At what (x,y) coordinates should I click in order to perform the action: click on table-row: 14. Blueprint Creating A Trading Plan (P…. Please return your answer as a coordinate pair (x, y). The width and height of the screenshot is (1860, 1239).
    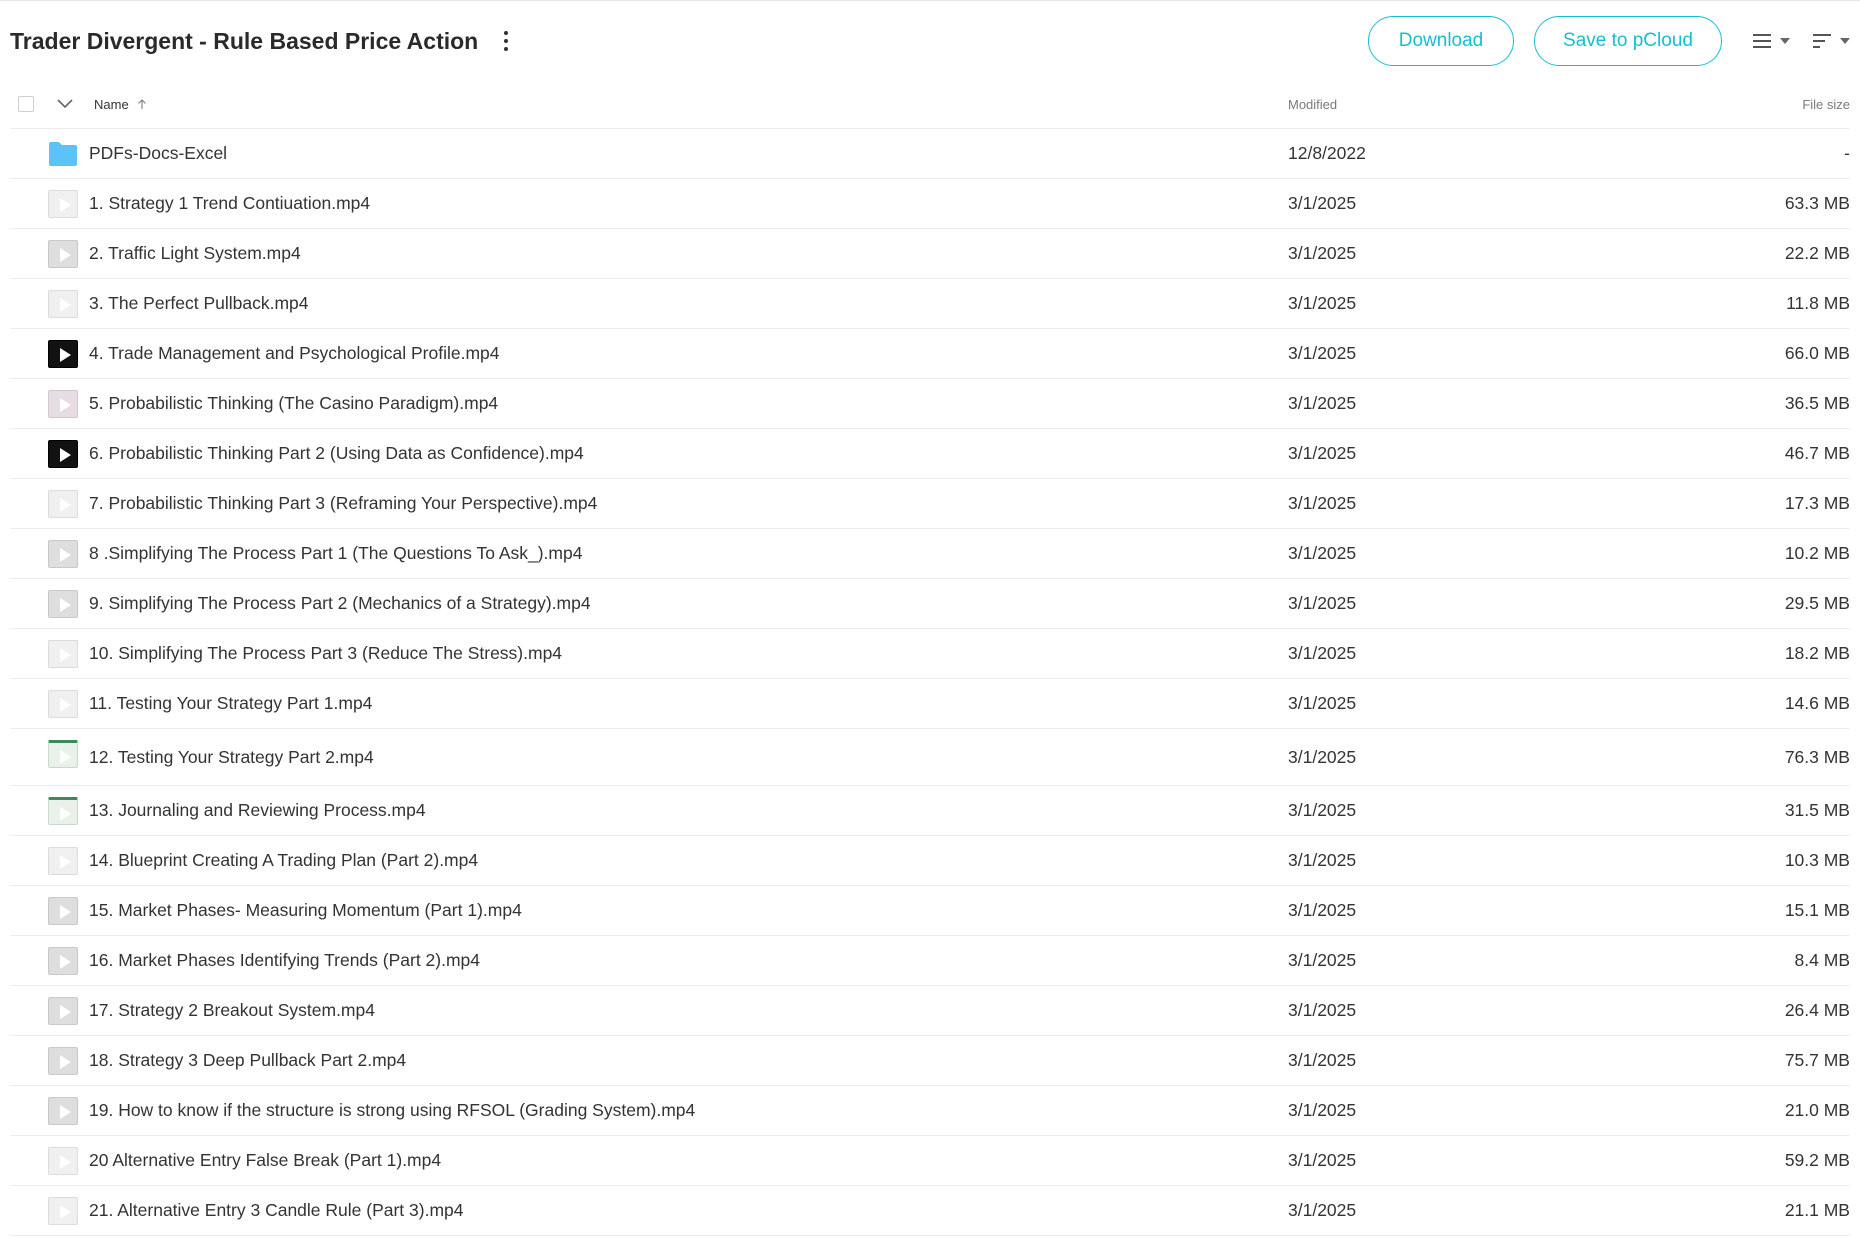
    Looking at the image, I should click on (930, 861).